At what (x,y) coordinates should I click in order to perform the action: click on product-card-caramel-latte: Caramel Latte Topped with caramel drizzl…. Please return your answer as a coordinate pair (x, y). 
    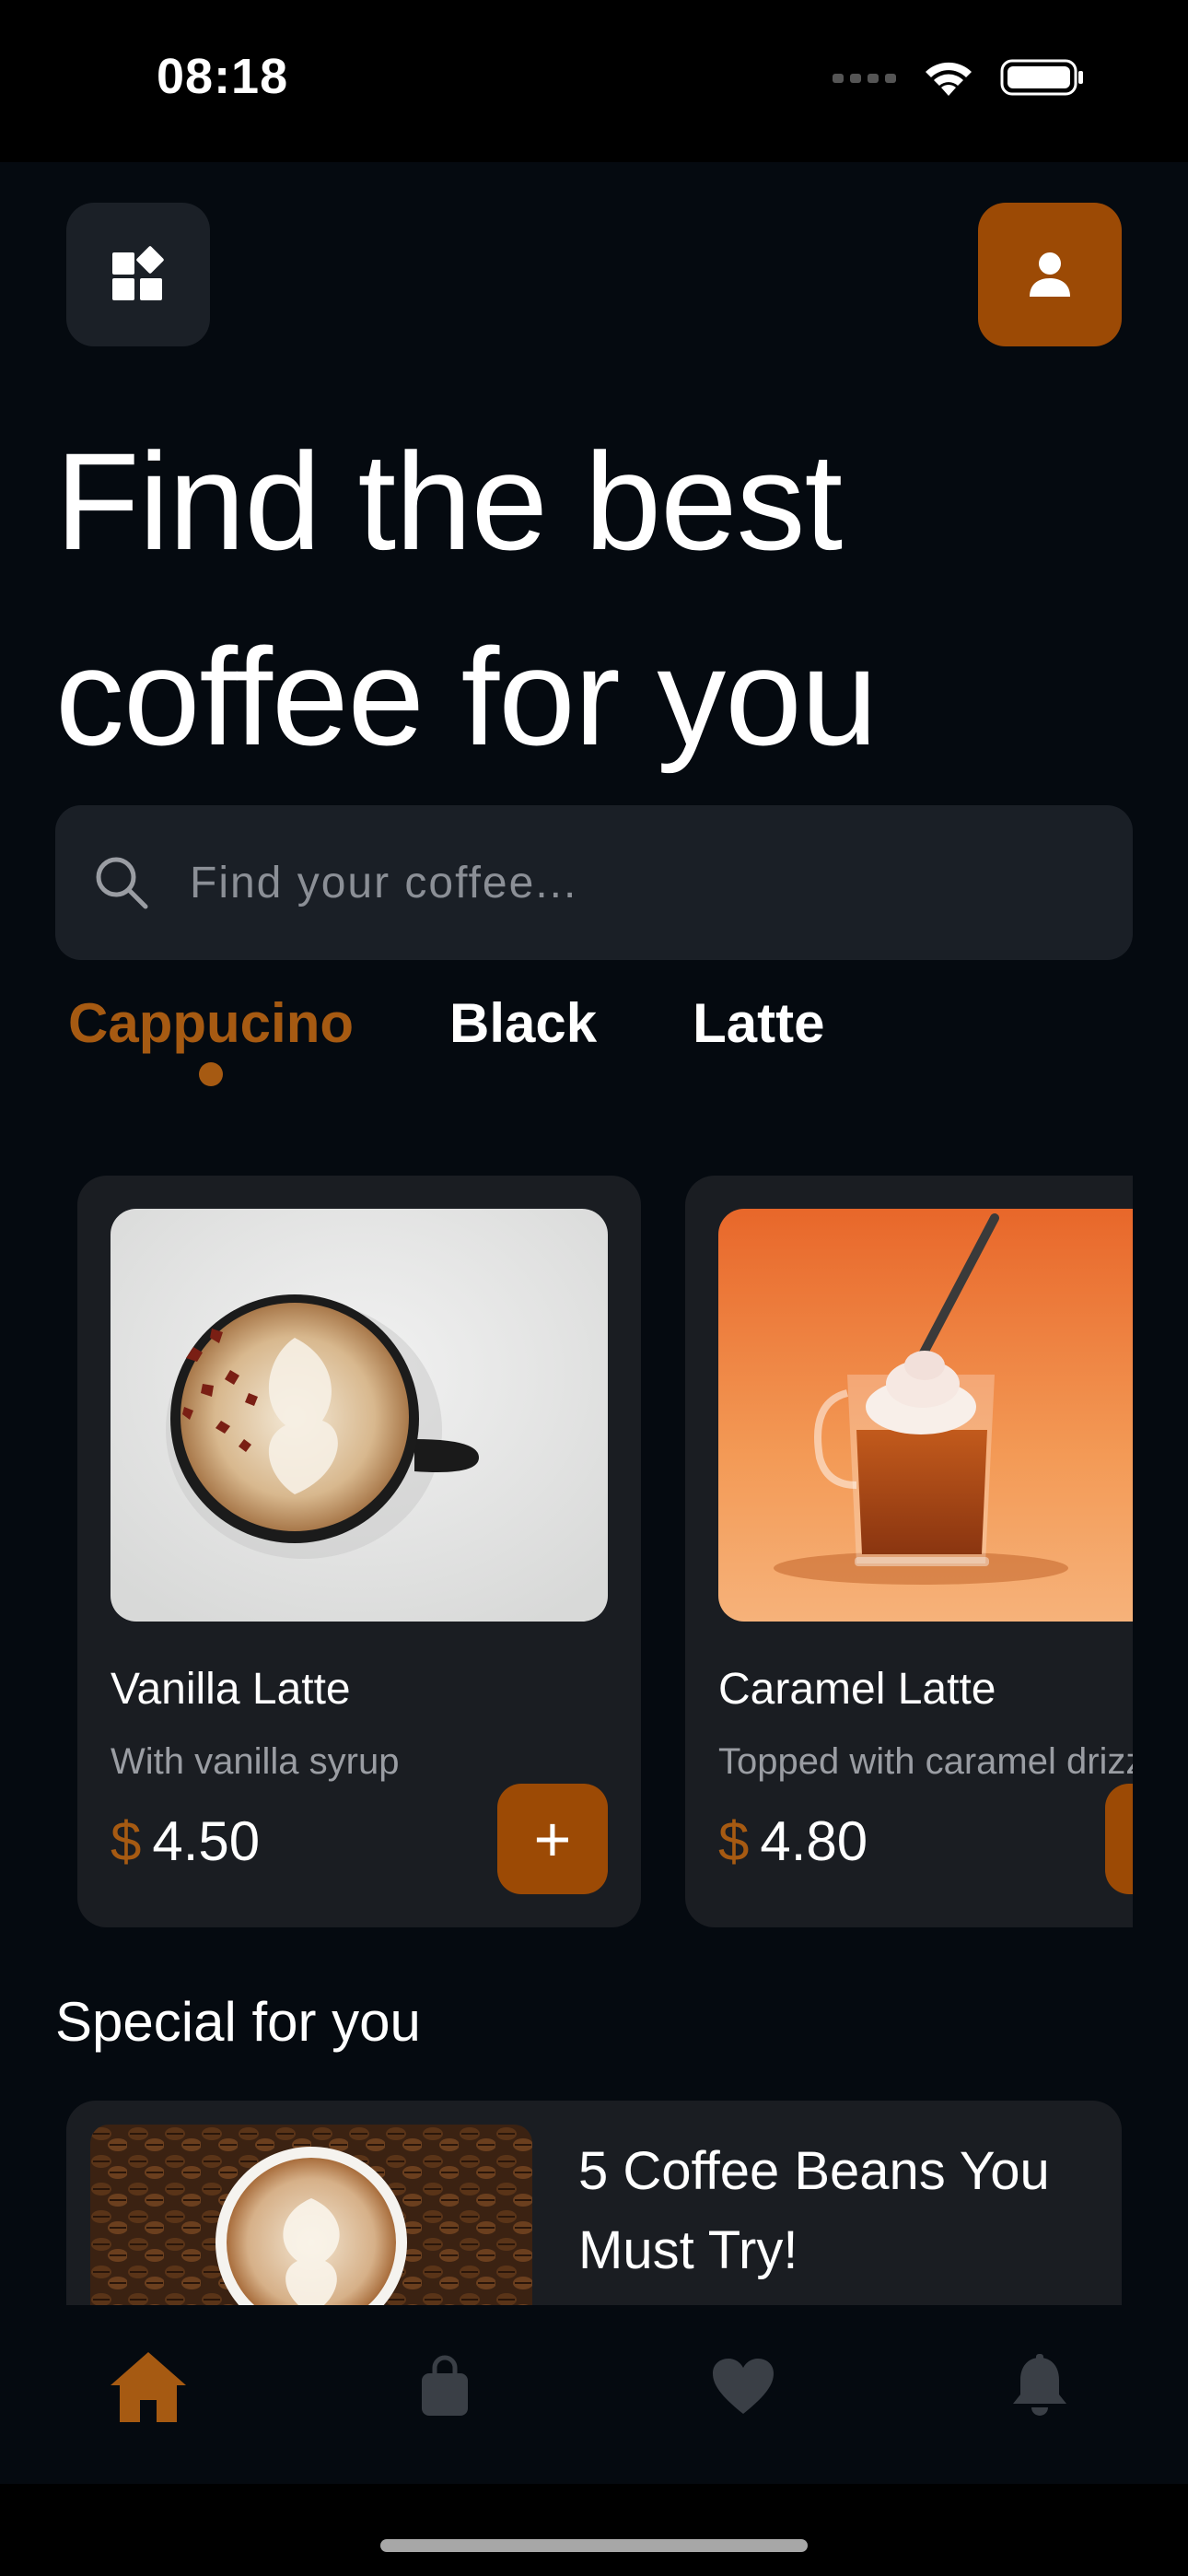
    Looking at the image, I should click on (909, 1551).